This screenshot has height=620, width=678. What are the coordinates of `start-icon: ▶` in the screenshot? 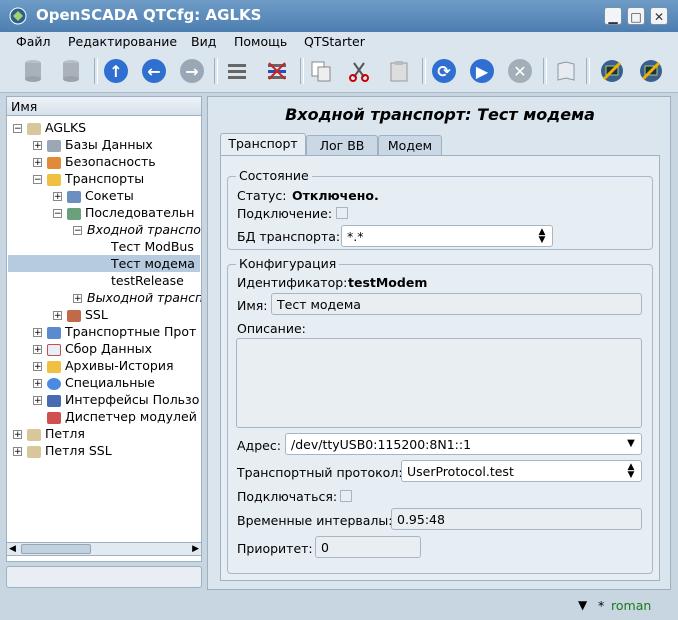 It's located at (482, 71).